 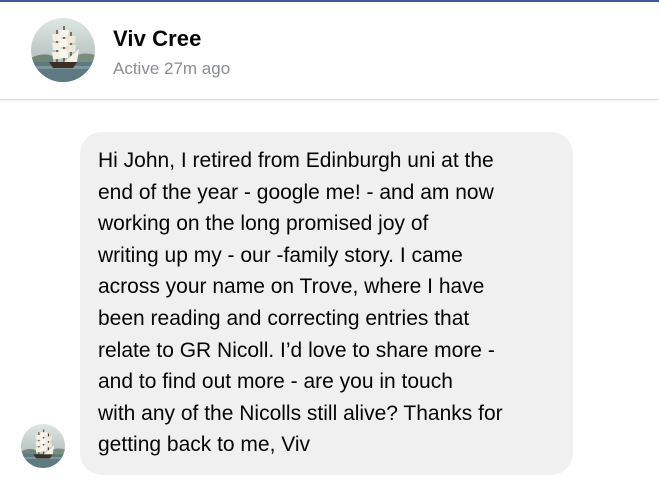 I want to click on contact-avatar, so click(x=63, y=50).